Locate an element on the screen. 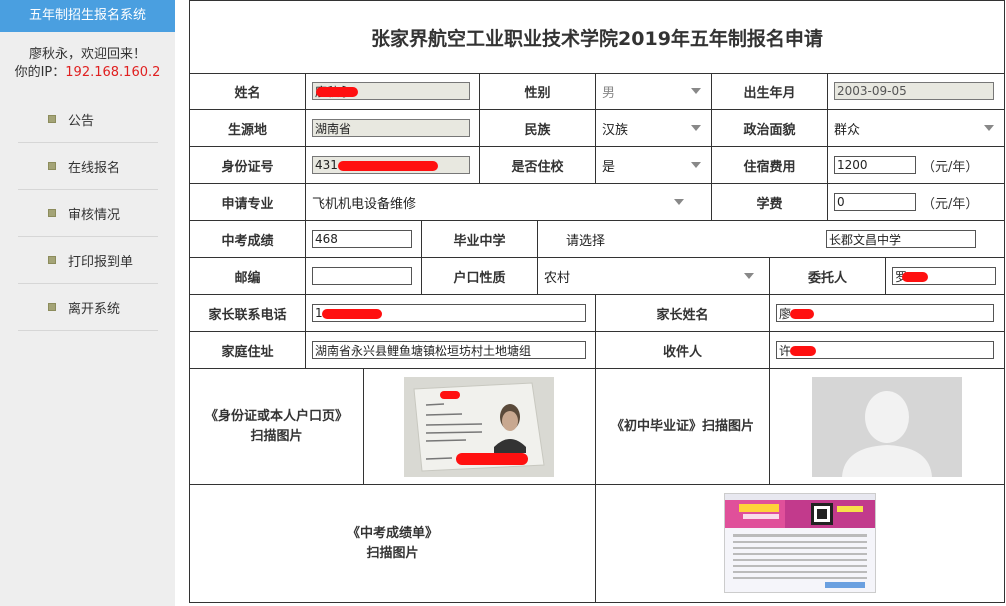 This screenshot has width=1006, height=606. address-cell is located at coordinates (451, 350).